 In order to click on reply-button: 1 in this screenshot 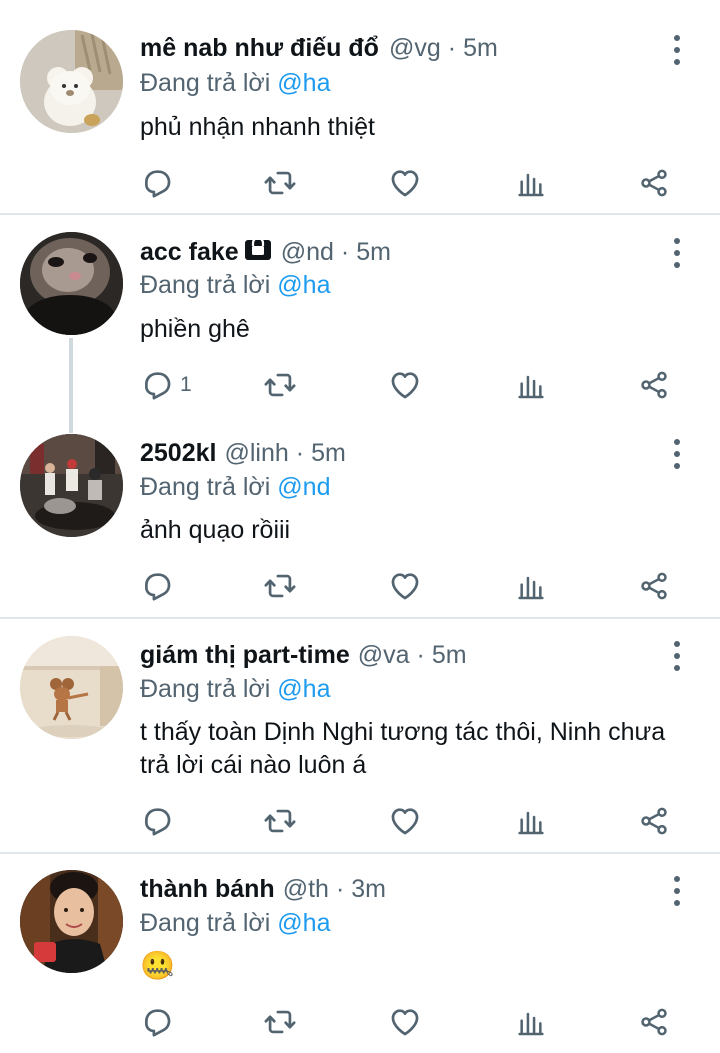, I will do `click(166, 385)`.